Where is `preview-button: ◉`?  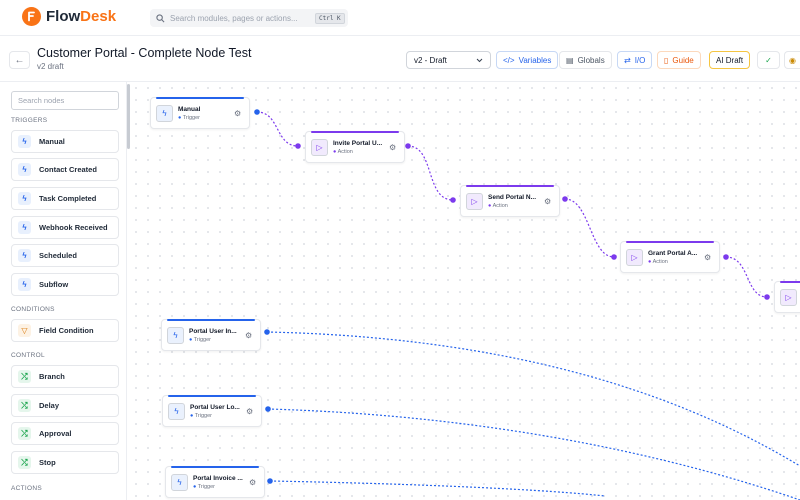 preview-button: ◉ is located at coordinates (792, 60).